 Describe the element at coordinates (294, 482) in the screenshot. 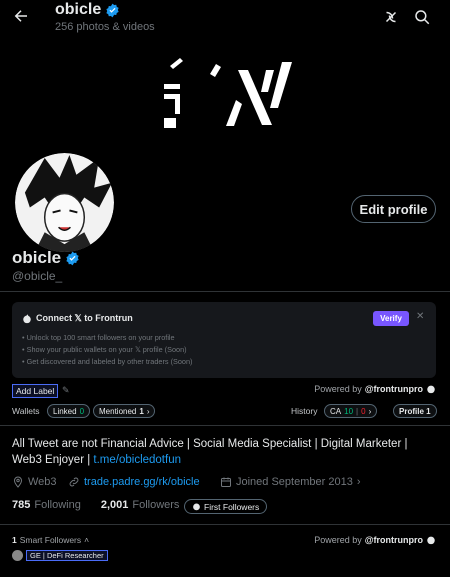

I see `joined-text: Joined September 2013` at that location.